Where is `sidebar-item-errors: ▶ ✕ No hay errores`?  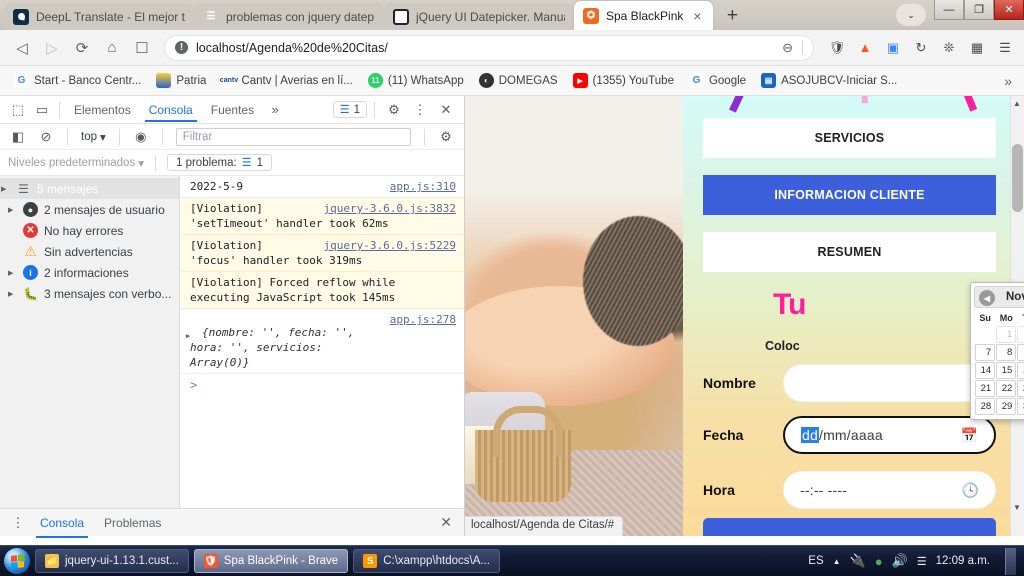
sidebar-item-errors: ▶ ✕ No hay errores is located at coordinates (89, 230).